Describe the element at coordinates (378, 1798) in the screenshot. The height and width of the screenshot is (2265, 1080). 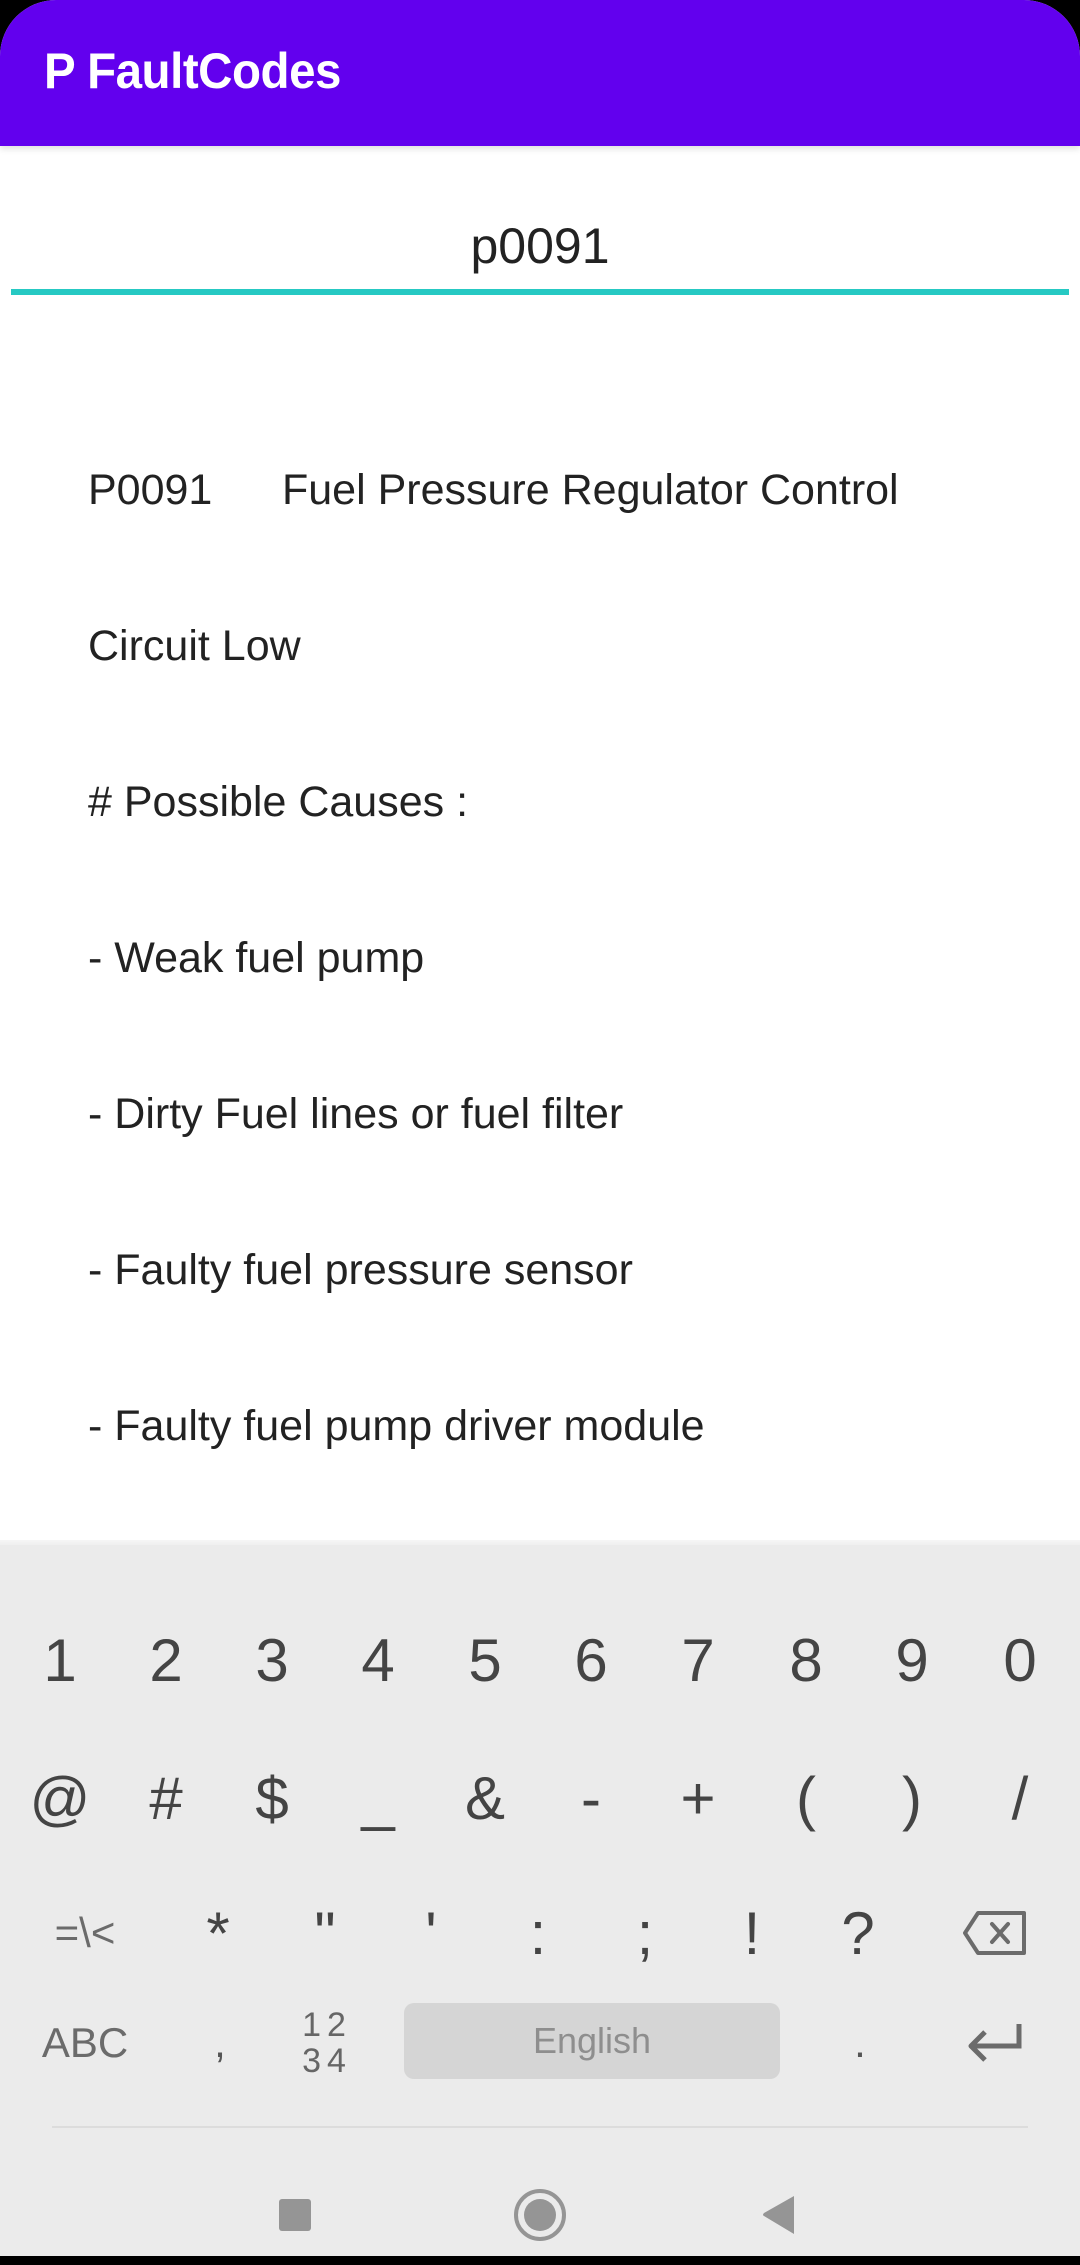
I see `key-underscore: _` at that location.